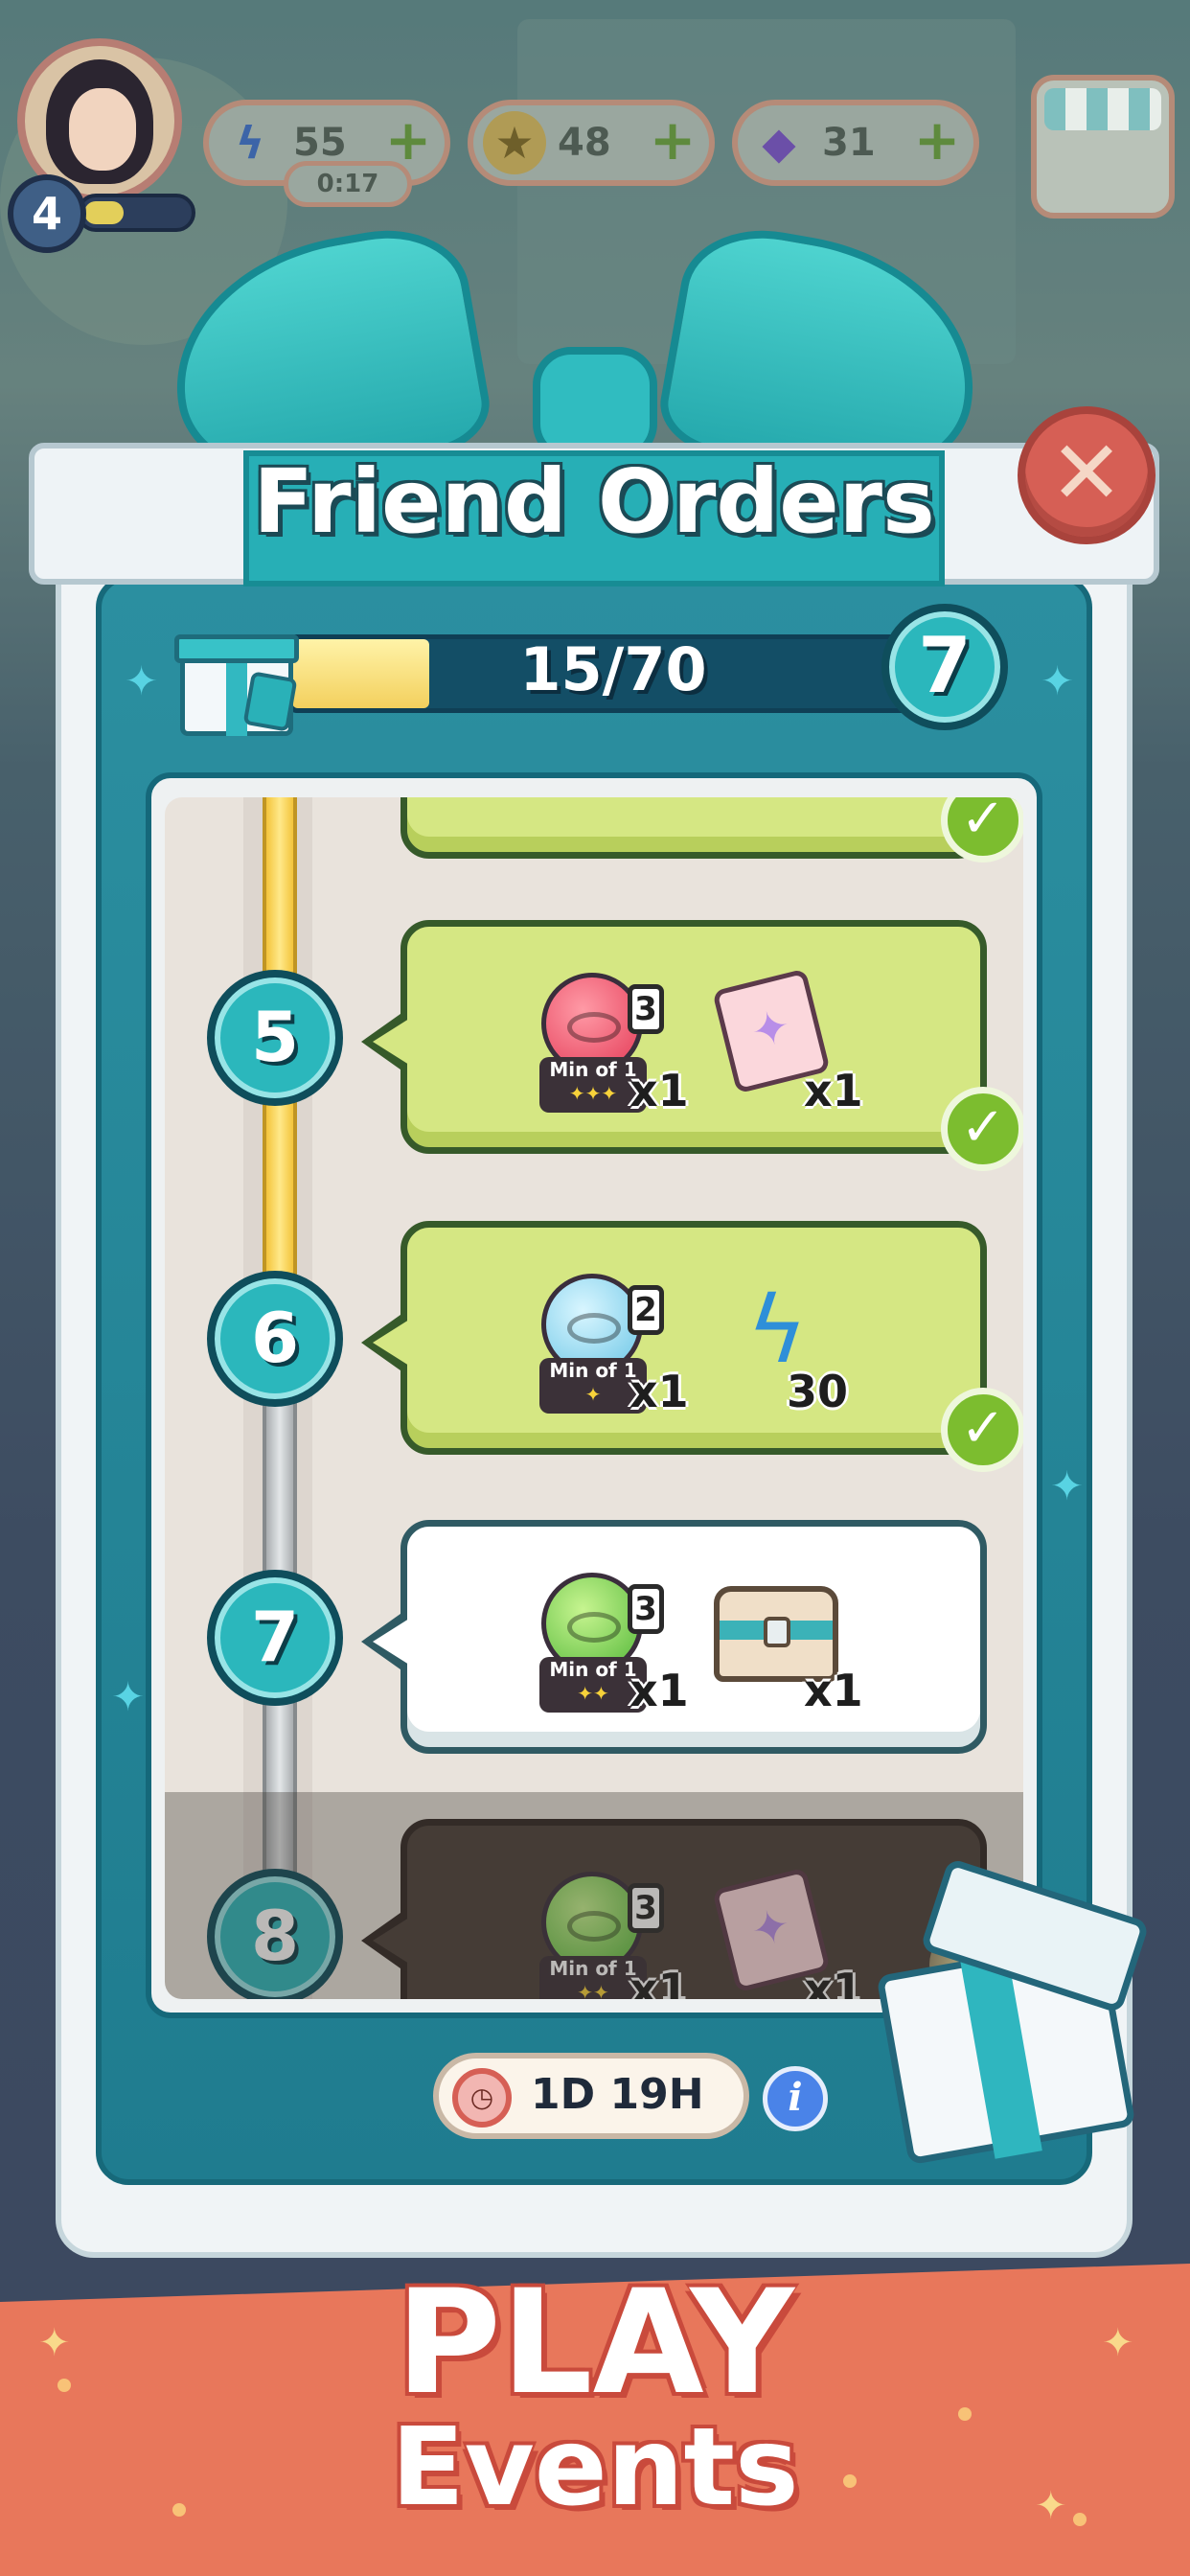 This screenshot has height=2576, width=1190. What do you see at coordinates (674, 1338) in the screenshot?
I see `order-bubble-6: 2 Min of 1 ✦ x1 ϟ 30` at bounding box center [674, 1338].